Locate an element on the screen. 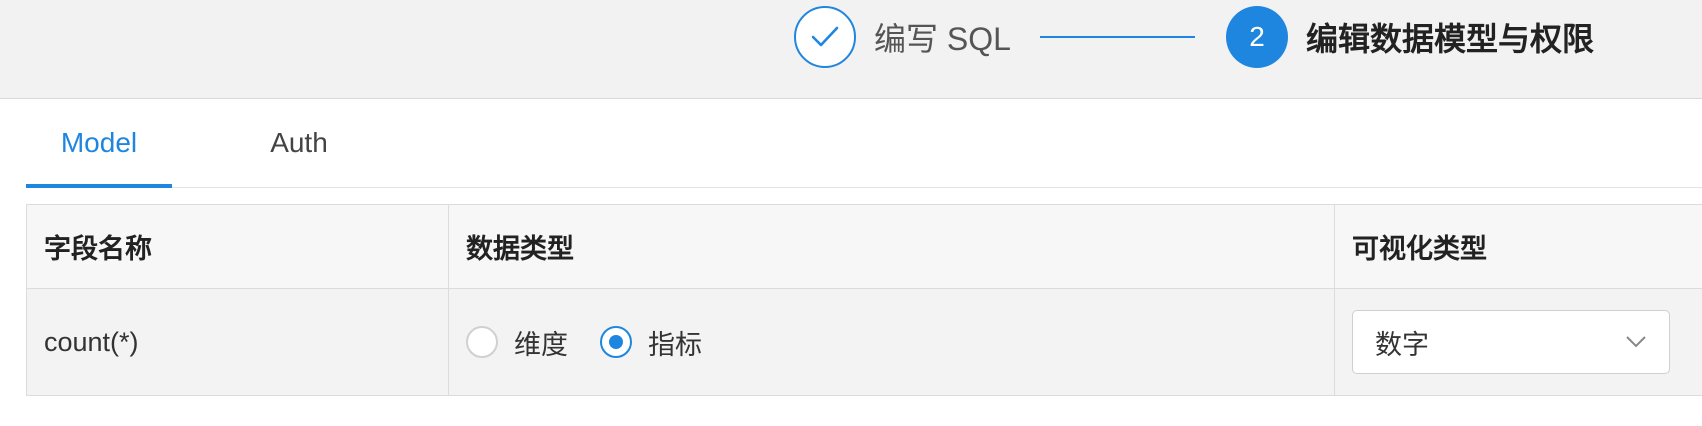  tab-model: Model is located at coordinates (99, 143).